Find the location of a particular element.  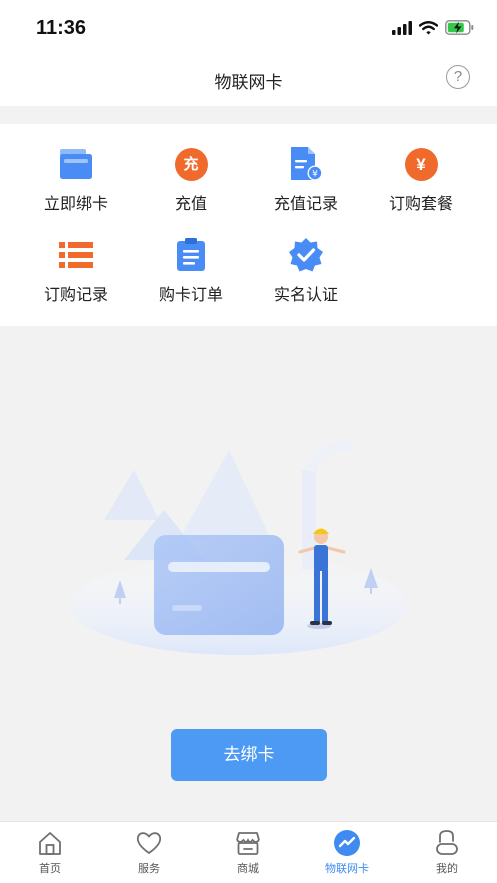

page-title: 物联网卡 is located at coordinates (248, 82).